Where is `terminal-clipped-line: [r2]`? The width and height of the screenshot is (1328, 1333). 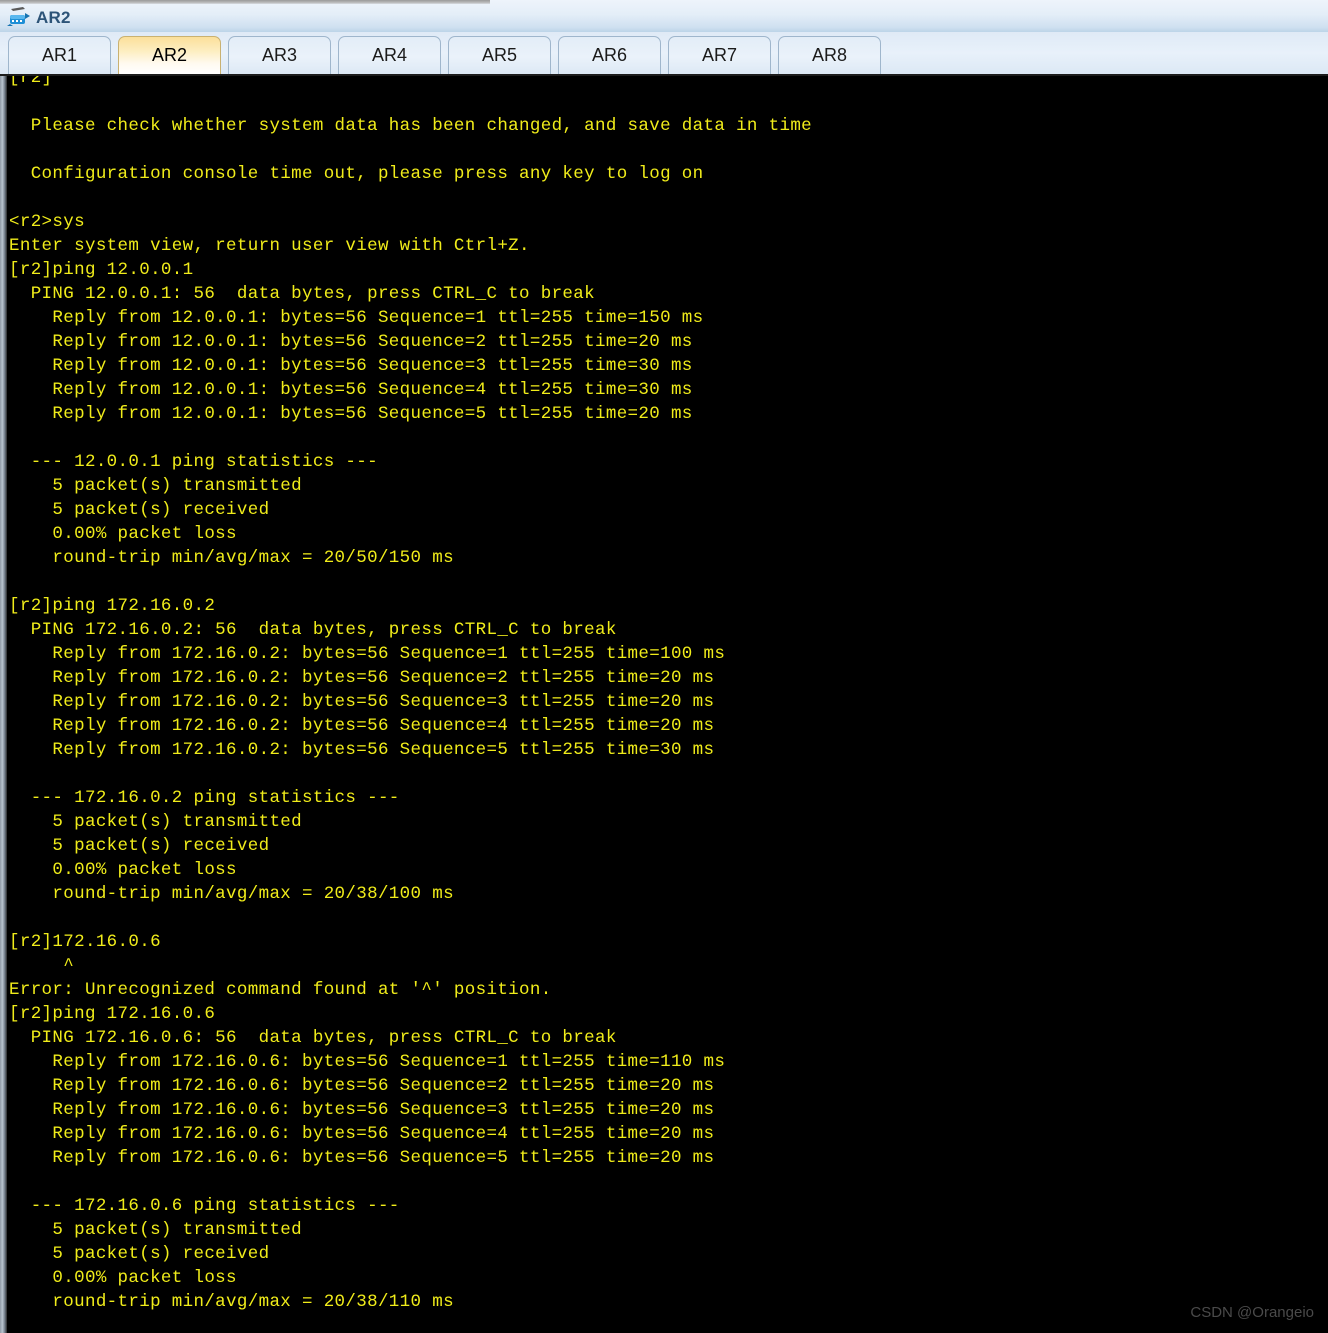
terminal-clipped-line: [r2] is located at coordinates (667, 83).